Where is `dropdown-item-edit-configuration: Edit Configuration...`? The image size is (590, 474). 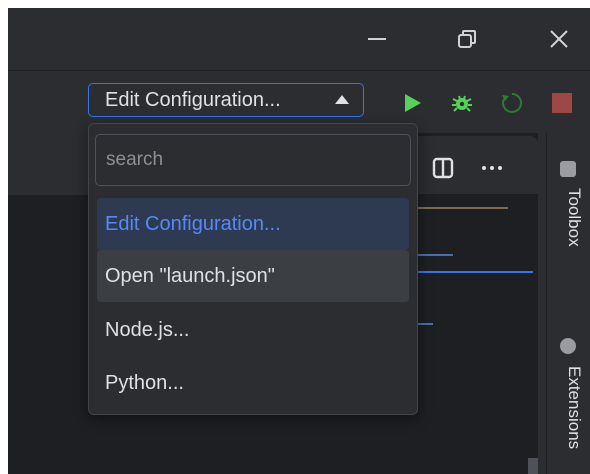
dropdown-item-edit-configuration: Edit Configuration... is located at coordinates (253, 224).